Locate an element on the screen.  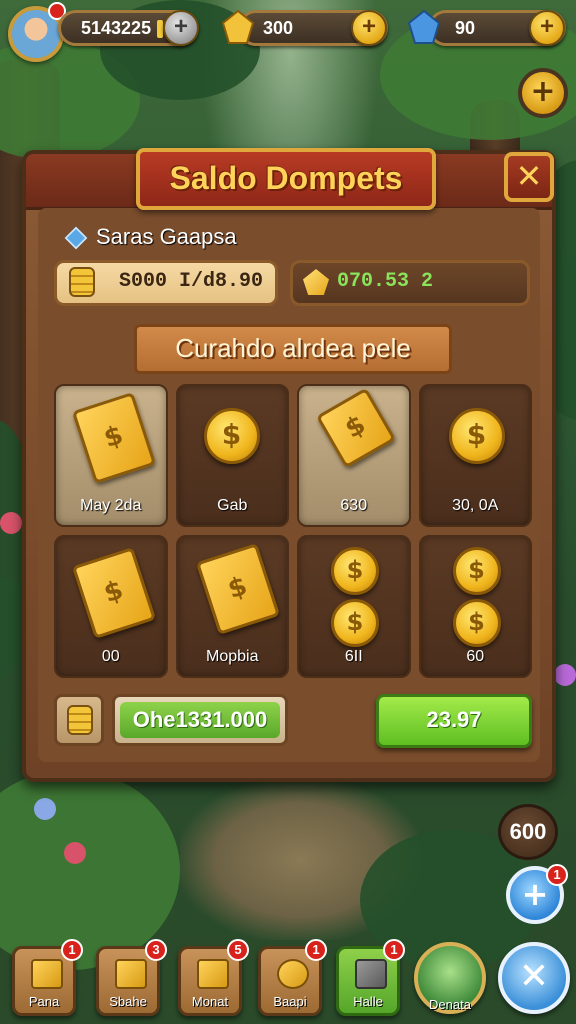
nav-item-monat: Monat 5 is located at coordinates (213, 977).